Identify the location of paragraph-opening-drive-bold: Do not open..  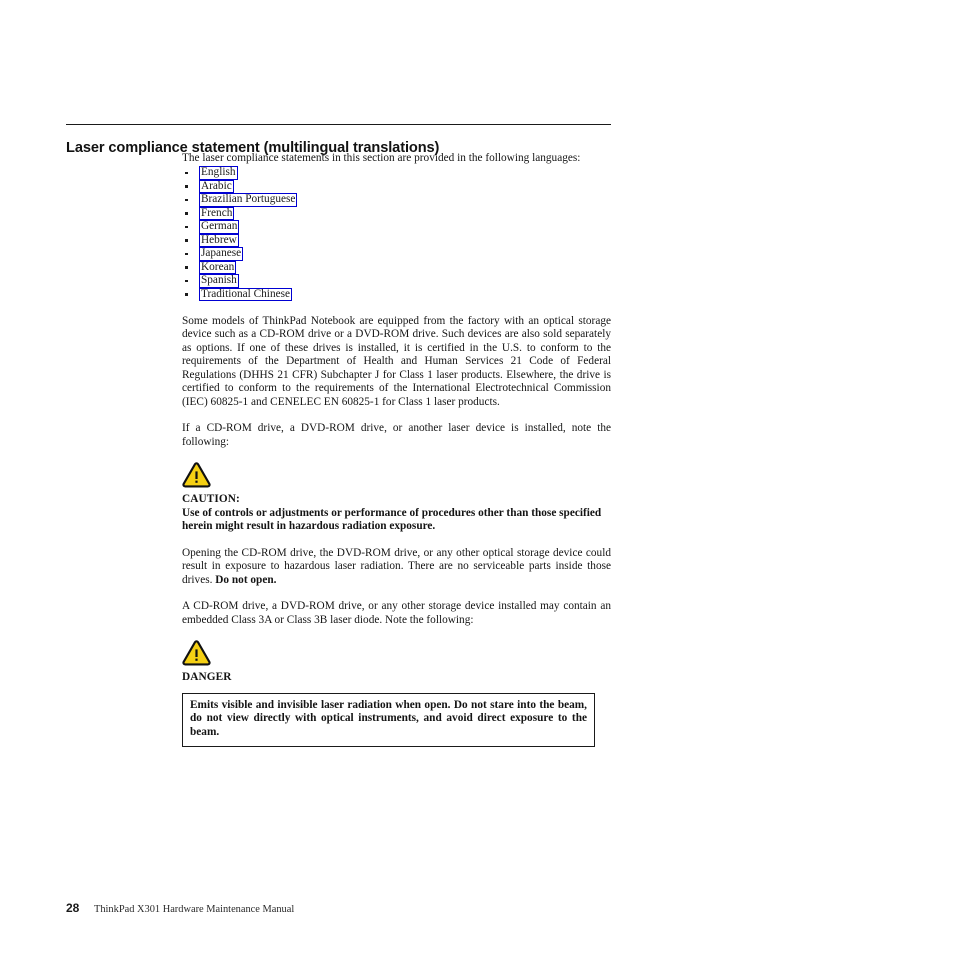
(246, 579).